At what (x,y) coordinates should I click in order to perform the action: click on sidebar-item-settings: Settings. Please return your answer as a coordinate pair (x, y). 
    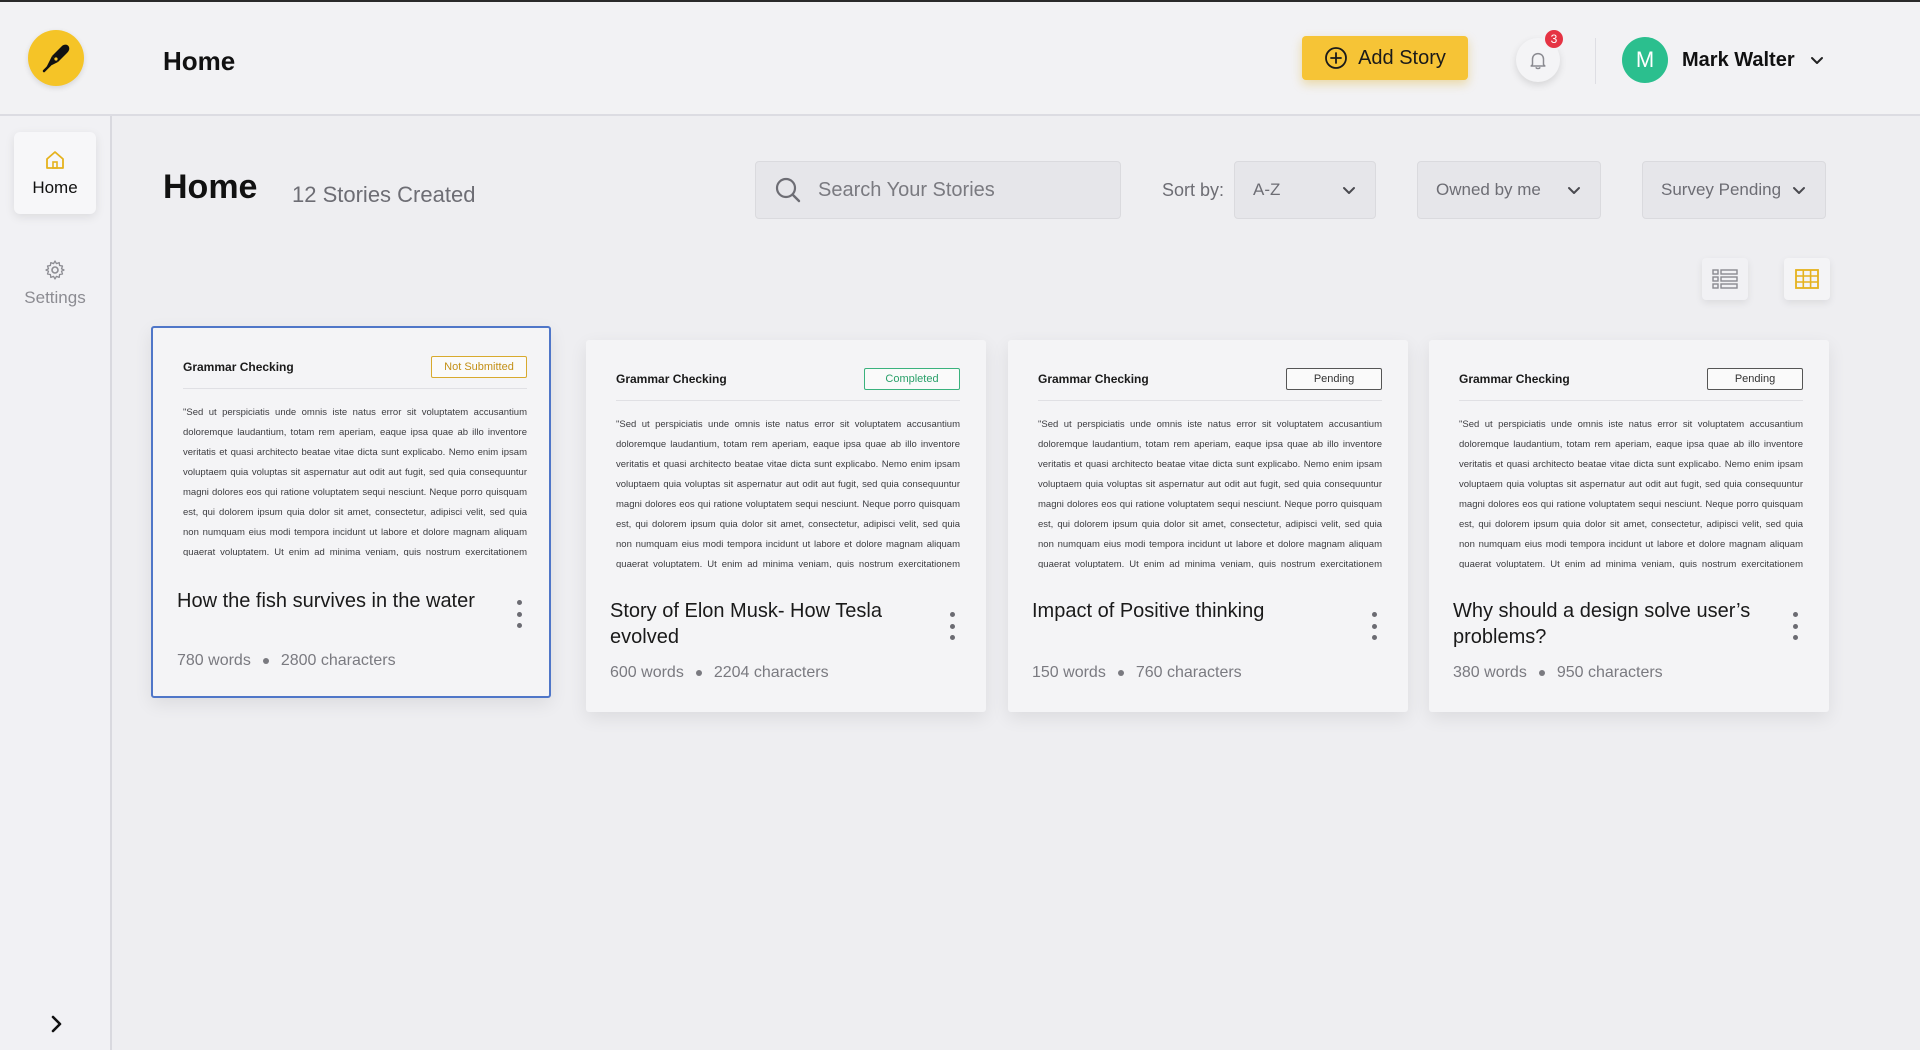
    Looking at the image, I should click on (55, 283).